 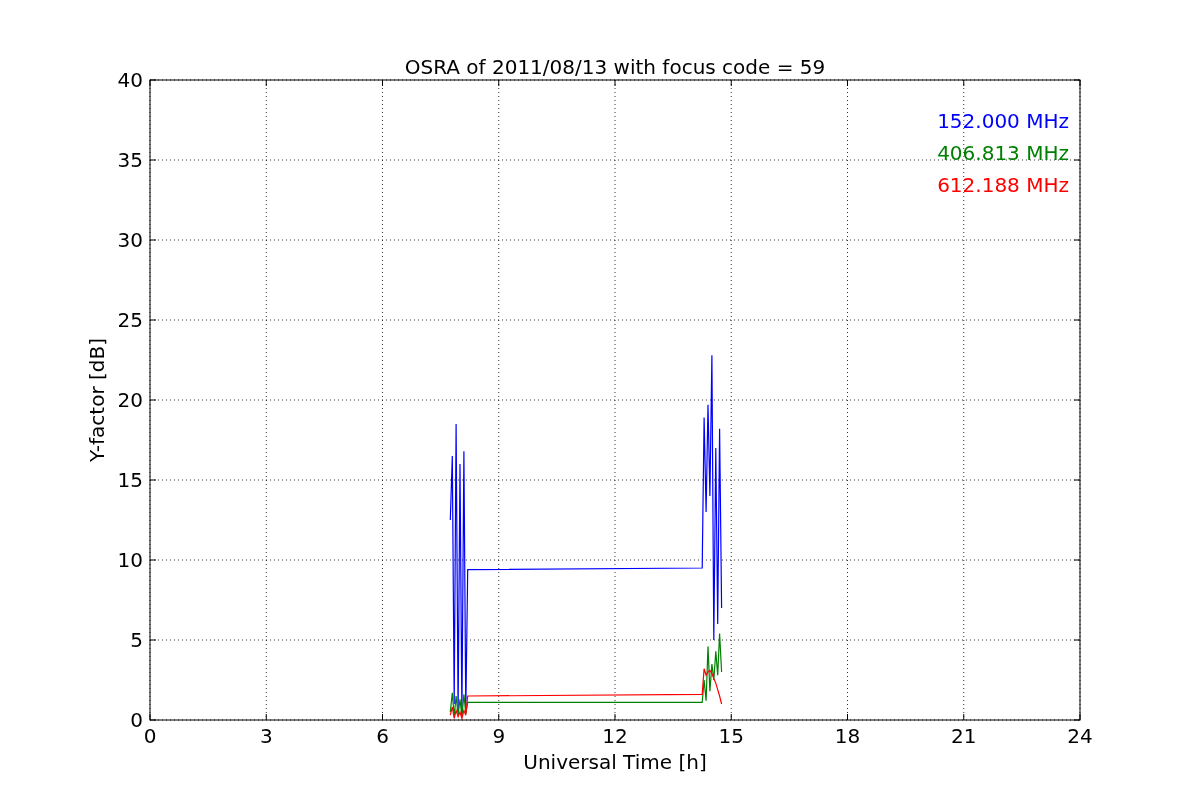 What do you see at coordinates (499, 736) in the screenshot?
I see `x-tick-label: 9` at bounding box center [499, 736].